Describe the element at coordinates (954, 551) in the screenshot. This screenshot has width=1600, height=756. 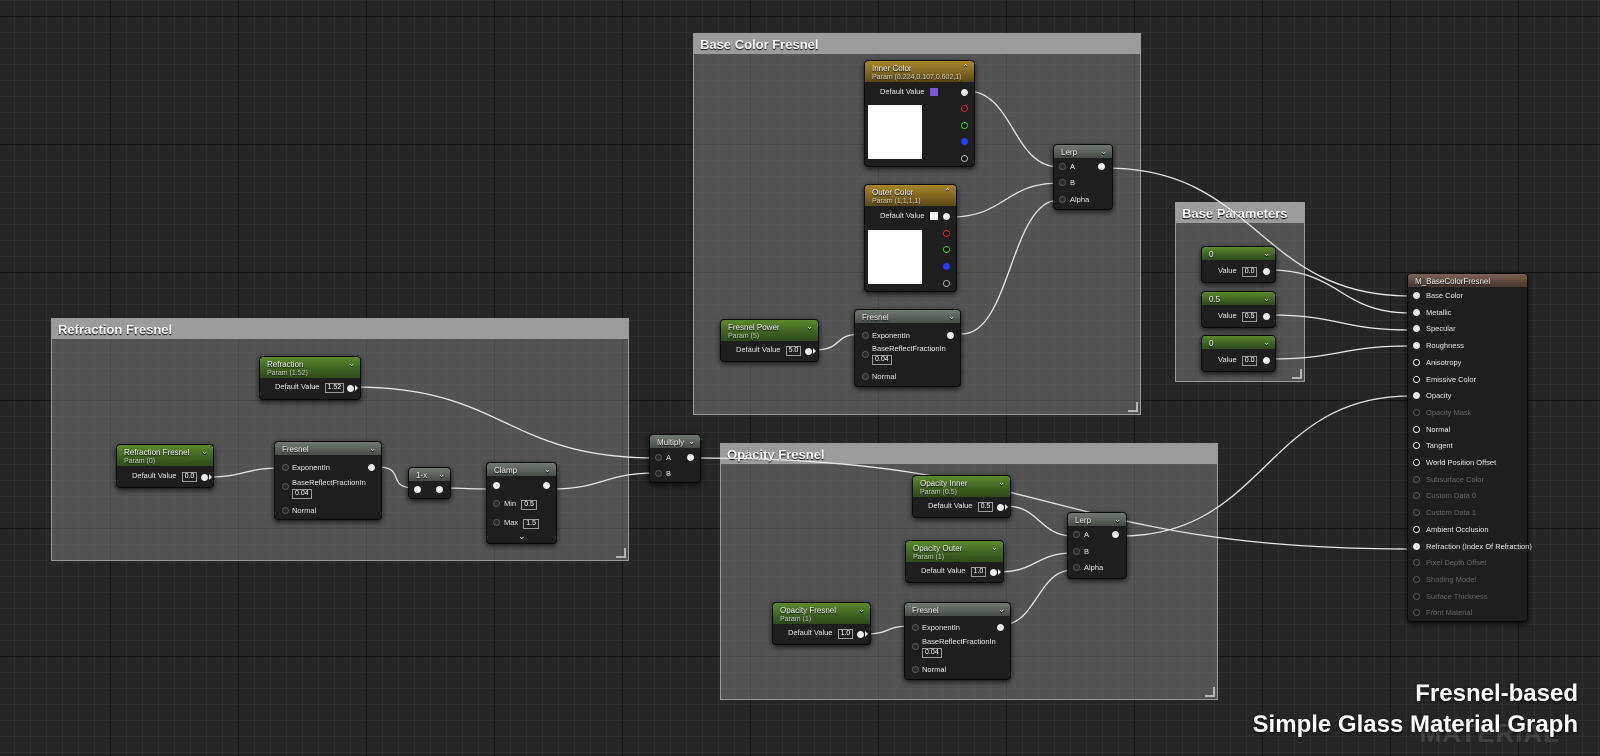
I see `node-header: Opacity Outer Param (1) ⌄` at that location.